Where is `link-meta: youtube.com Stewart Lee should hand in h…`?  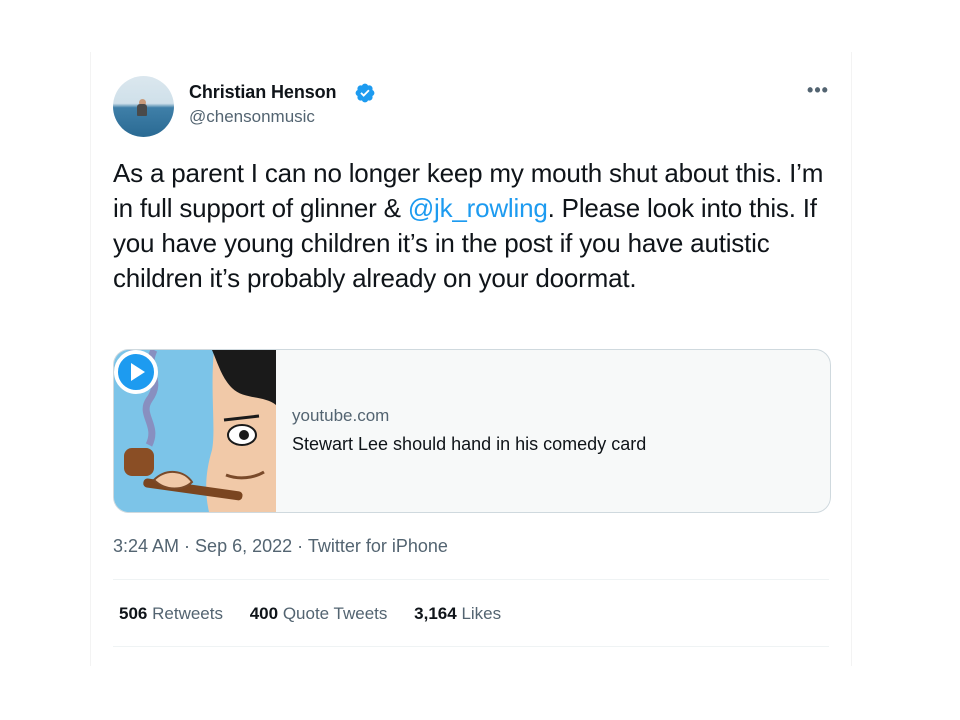
link-meta: youtube.com Stewart Lee should hand in h… is located at coordinates (552, 430).